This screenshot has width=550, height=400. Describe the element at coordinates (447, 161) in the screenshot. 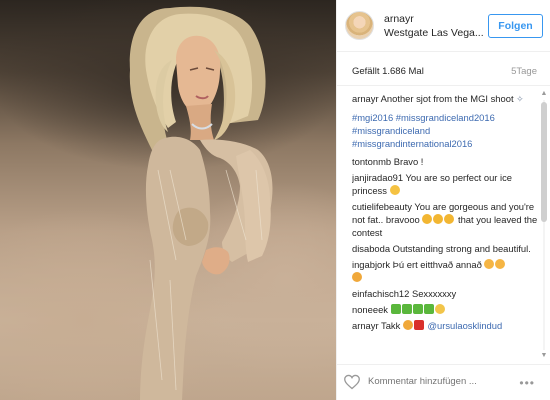

I see `comment-item: tontonmb Bravo !` at that location.